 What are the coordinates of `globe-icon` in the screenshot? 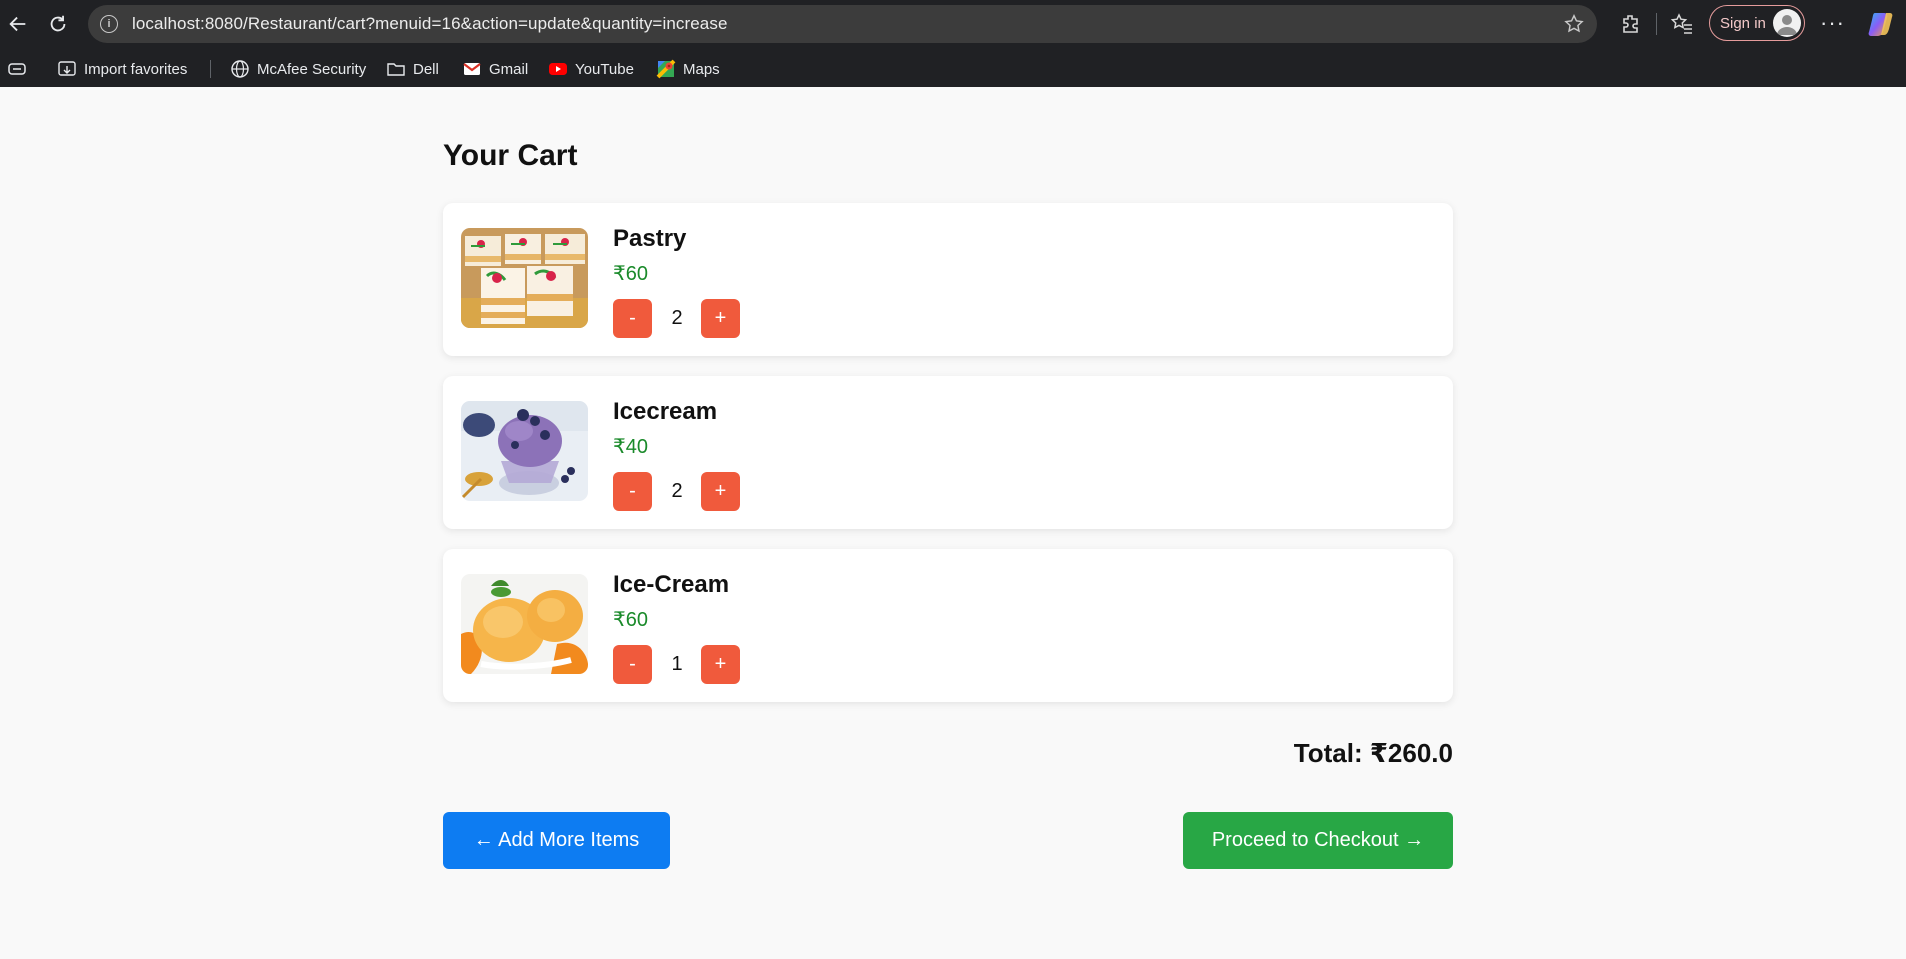 It's located at (240, 69).